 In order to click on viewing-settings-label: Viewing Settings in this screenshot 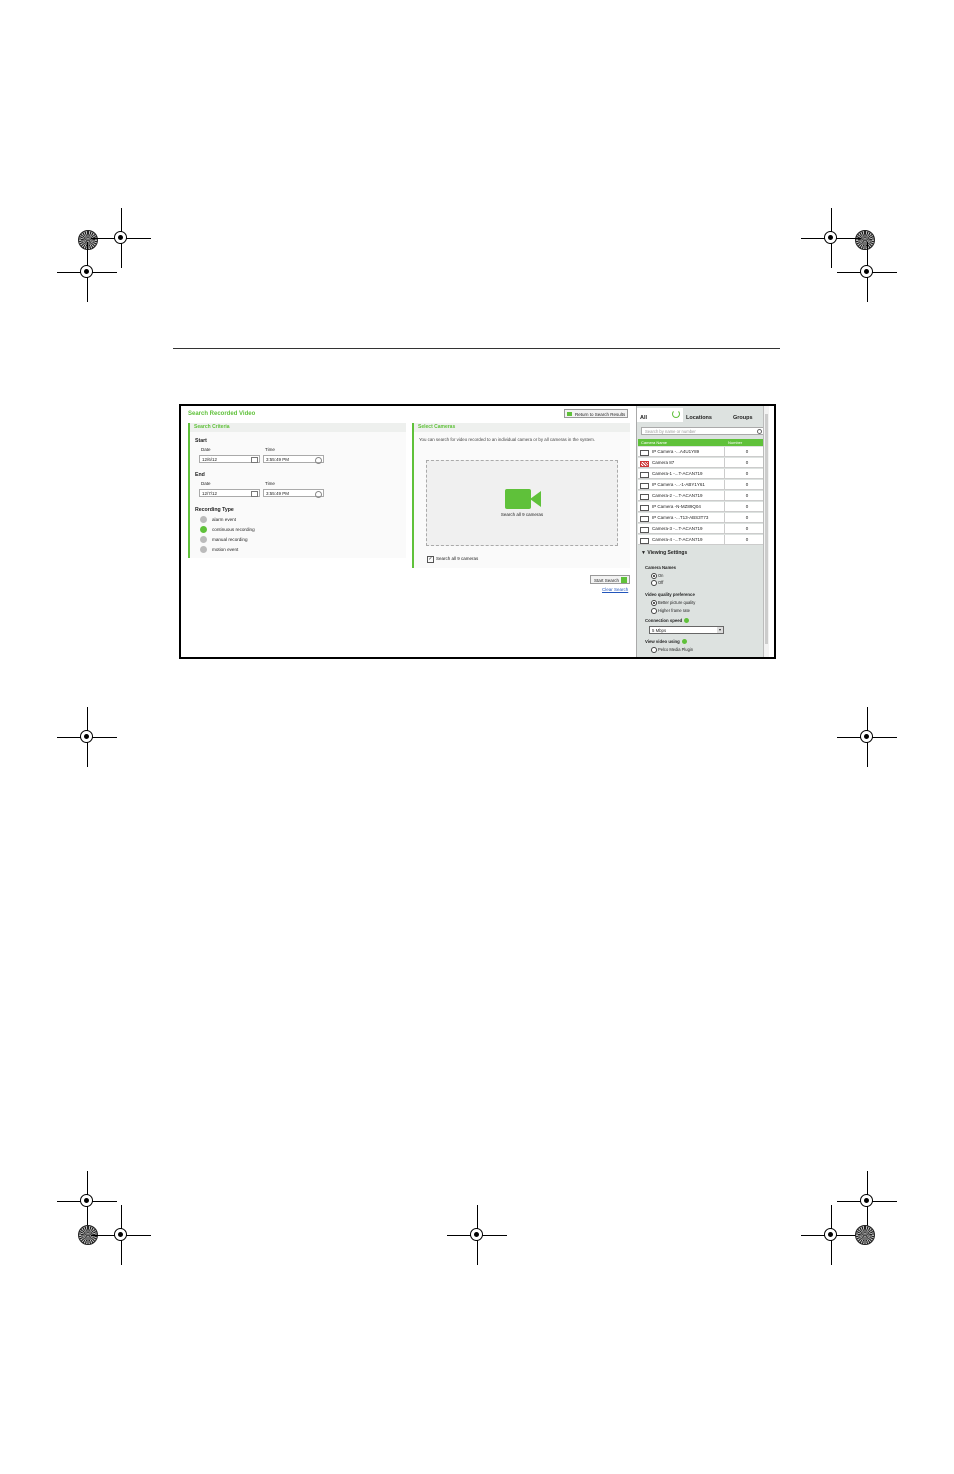, I will do `click(667, 553)`.